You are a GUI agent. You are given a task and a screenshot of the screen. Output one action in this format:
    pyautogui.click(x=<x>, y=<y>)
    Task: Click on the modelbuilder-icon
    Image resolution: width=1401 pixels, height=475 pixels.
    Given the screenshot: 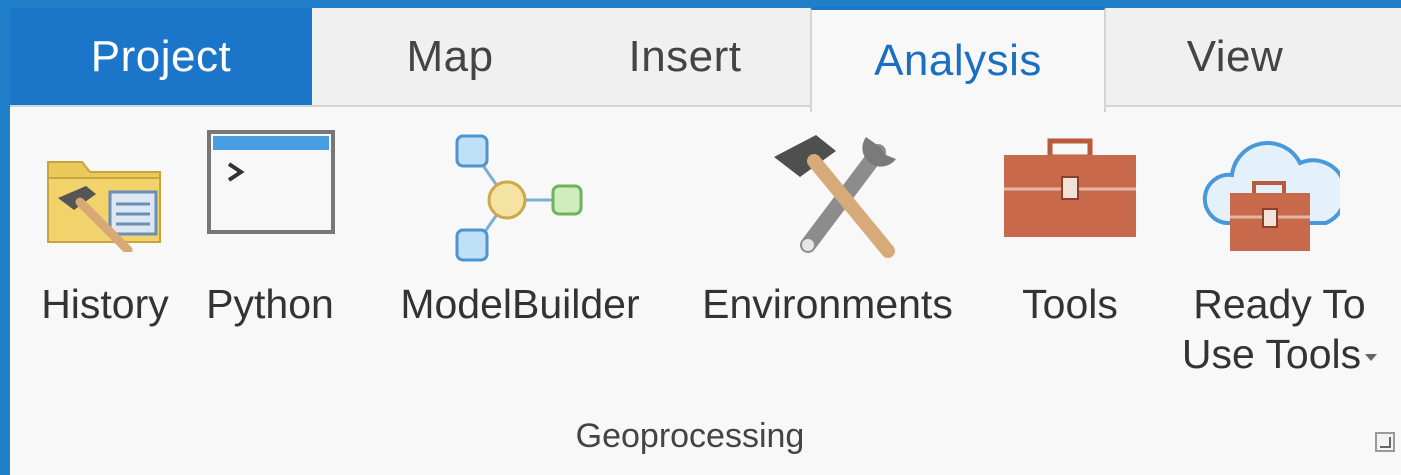 What is the action you would take?
    pyautogui.click(x=519, y=198)
    